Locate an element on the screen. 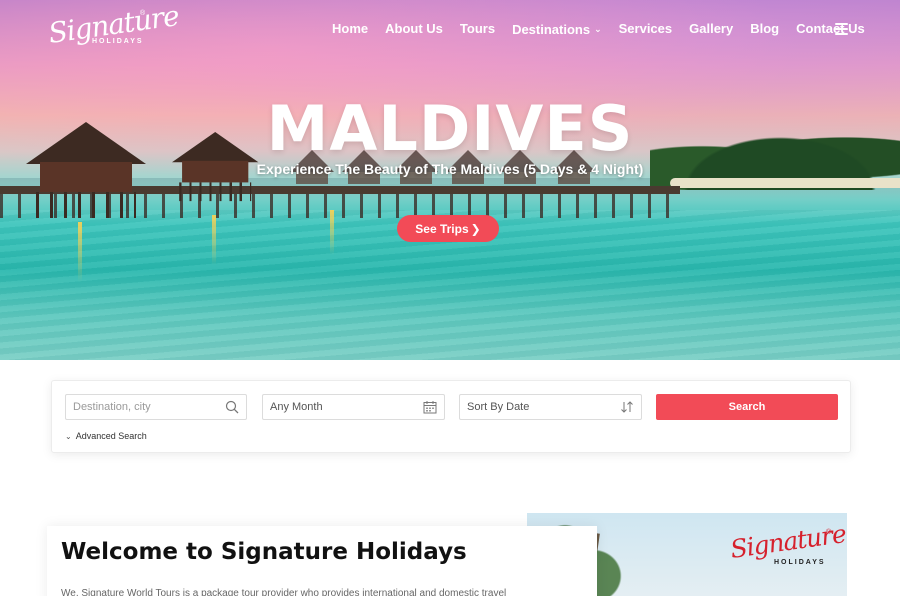  advanced-search-label: Advanced Search is located at coordinates (111, 436).